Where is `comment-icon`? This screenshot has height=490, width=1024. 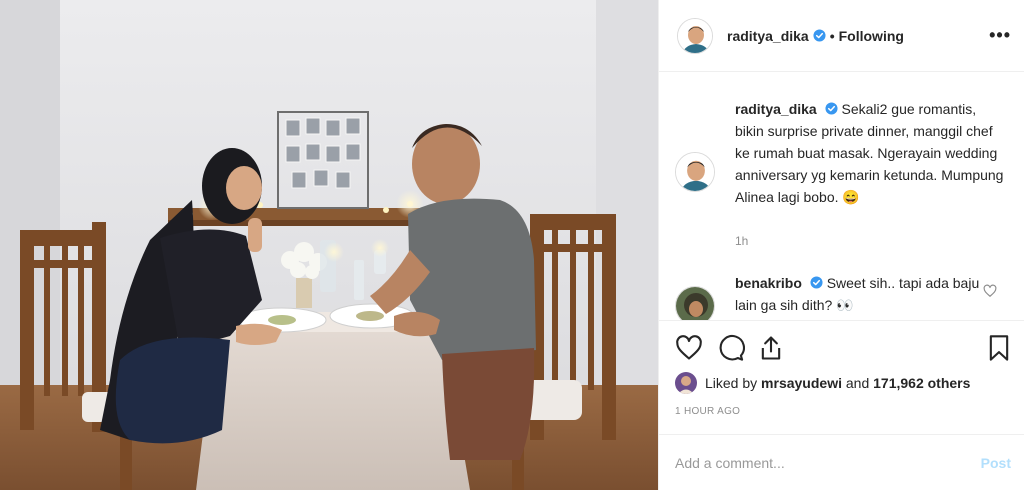 comment-icon is located at coordinates (731, 348).